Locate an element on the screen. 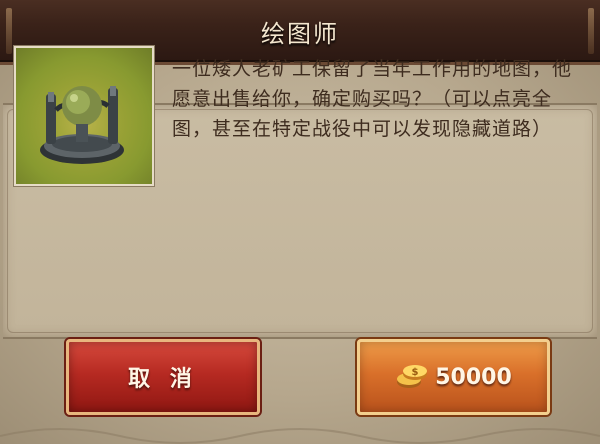  gold-coins-icon: $ is located at coordinates (412, 377).